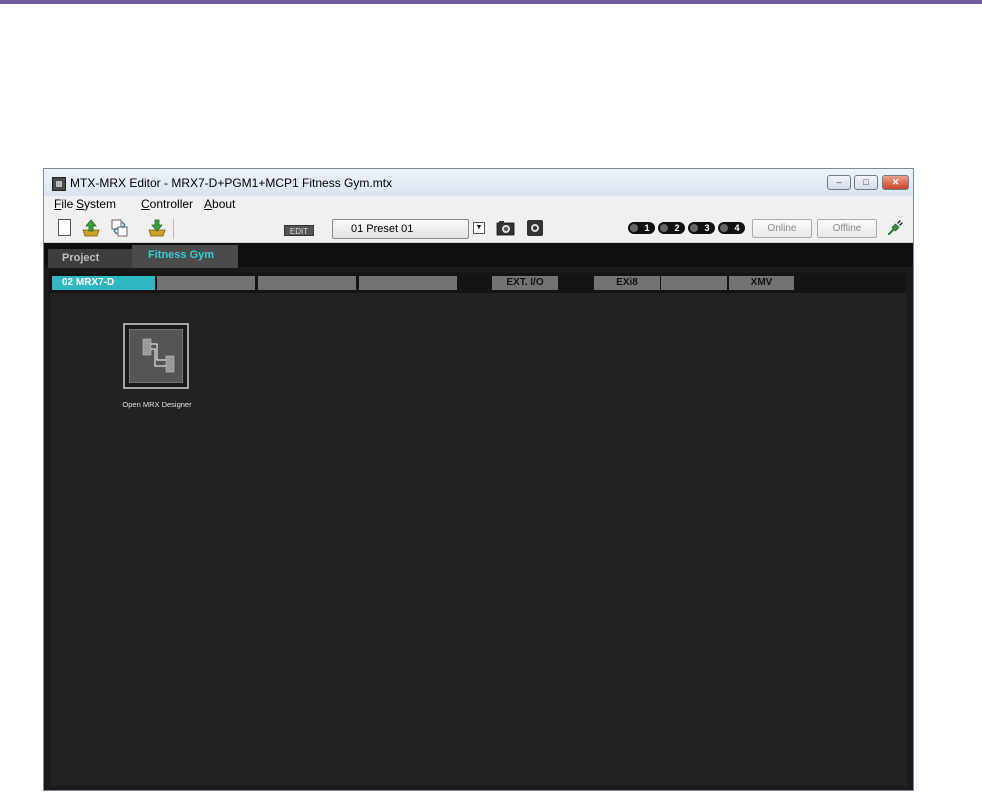  I want to click on device-tab-exi8: EXi8, so click(627, 283).